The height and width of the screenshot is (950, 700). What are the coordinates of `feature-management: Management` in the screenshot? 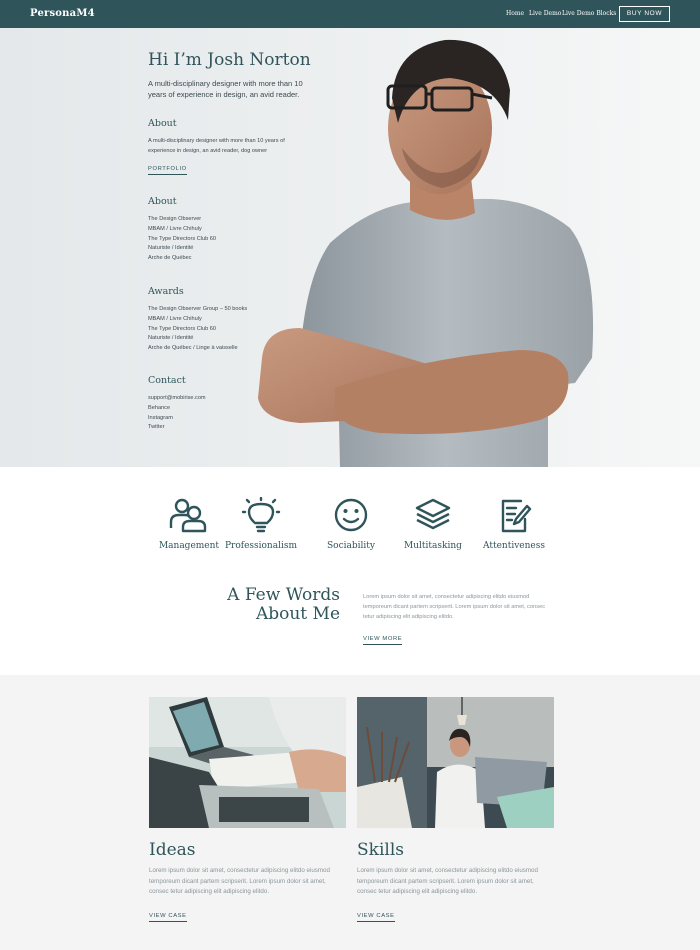 It's located at (189, 524).